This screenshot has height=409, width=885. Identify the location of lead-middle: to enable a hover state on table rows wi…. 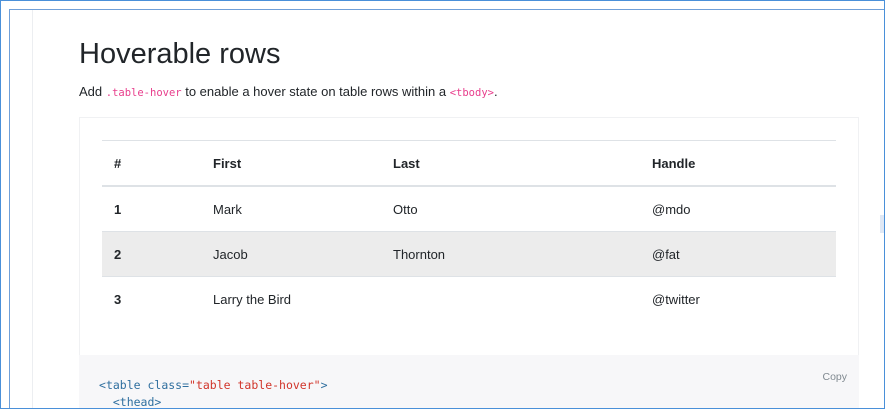
(315, 91).